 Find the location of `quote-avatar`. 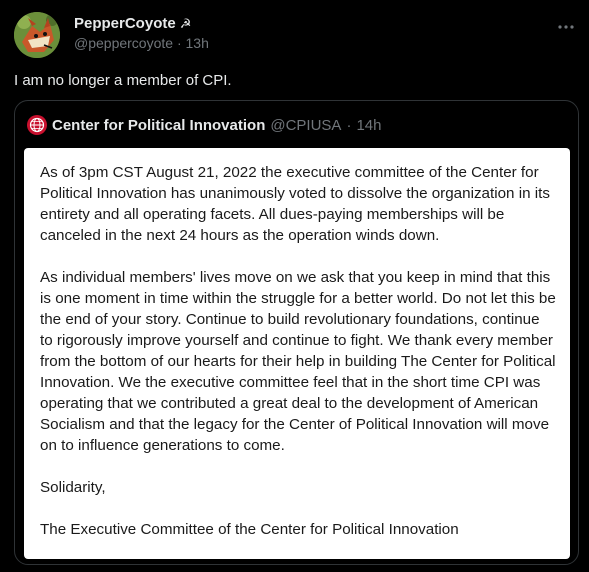

quote-avatar is located at coordinates (37, 125).